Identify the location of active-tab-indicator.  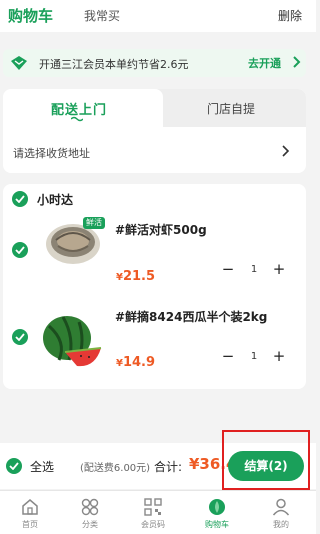
(77, 119).